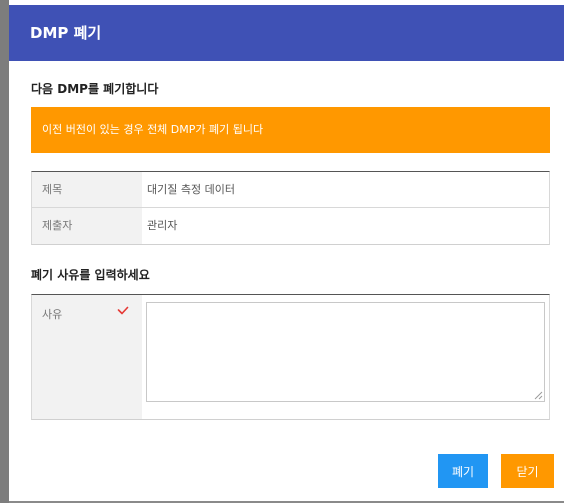 The height and width of the screenshot is (503, 564). I want to click on resize-grip-icon, so click(538, 395).